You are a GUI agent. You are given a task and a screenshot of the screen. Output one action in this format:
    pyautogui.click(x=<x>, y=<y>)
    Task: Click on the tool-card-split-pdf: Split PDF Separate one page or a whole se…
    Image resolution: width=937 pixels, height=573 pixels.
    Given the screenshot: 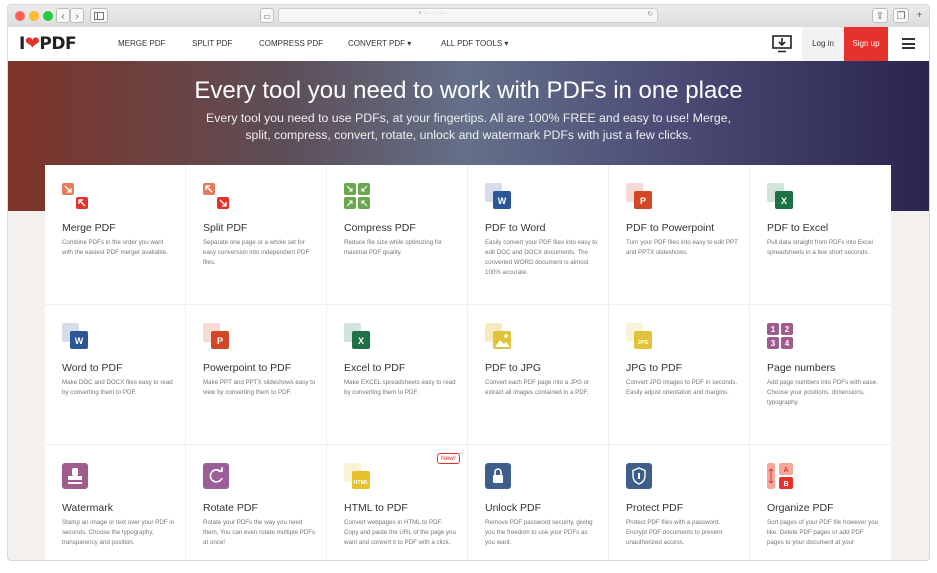 What is the action you would take?
    pyautogui.click(x=256, y=235)
    